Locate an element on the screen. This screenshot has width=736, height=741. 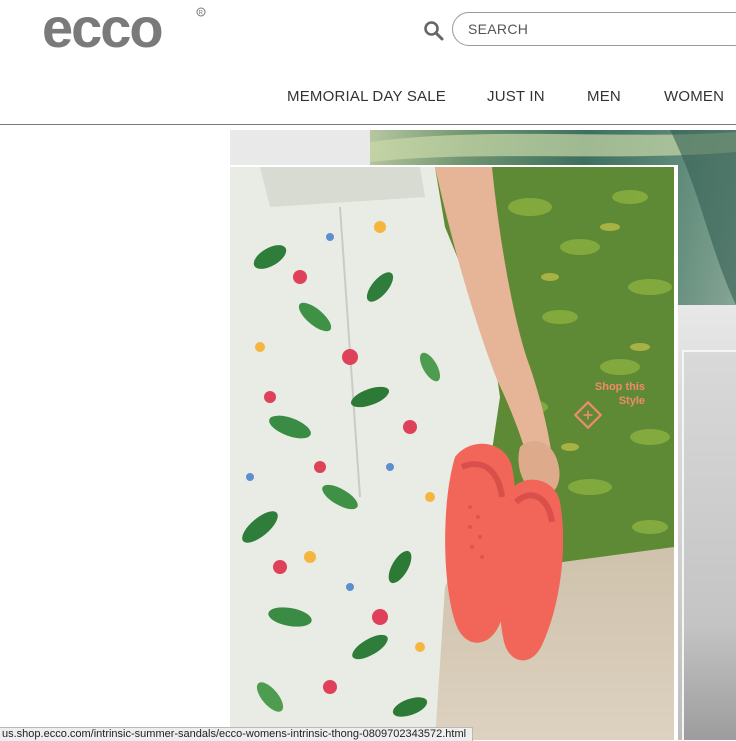
collage-tile-grey is located at coordinates (300, 147).